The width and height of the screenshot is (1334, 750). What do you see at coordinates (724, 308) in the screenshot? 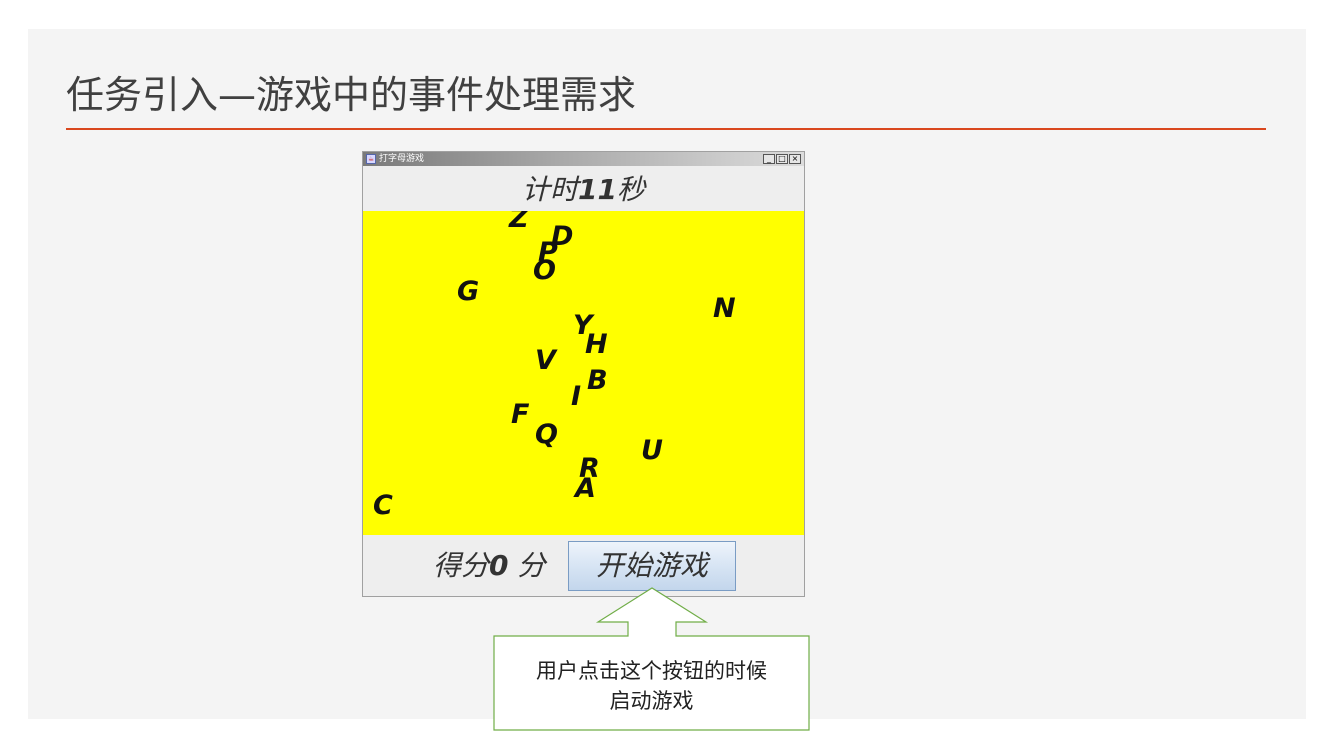
I see `falling-letter: N` at bounding box center [724, 308].